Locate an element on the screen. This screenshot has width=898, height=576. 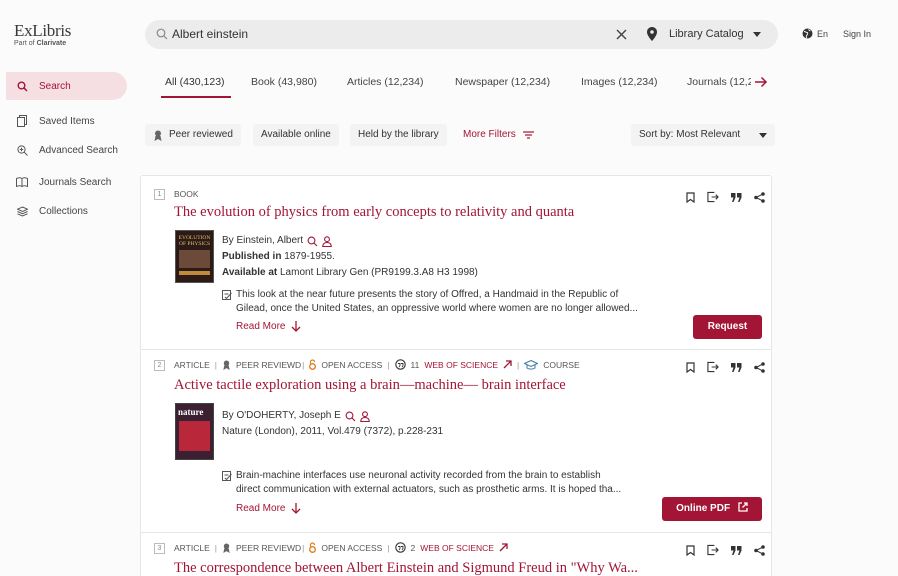
sidebar-item-saved-items: Saved Items is located at coordinates (66, 121).